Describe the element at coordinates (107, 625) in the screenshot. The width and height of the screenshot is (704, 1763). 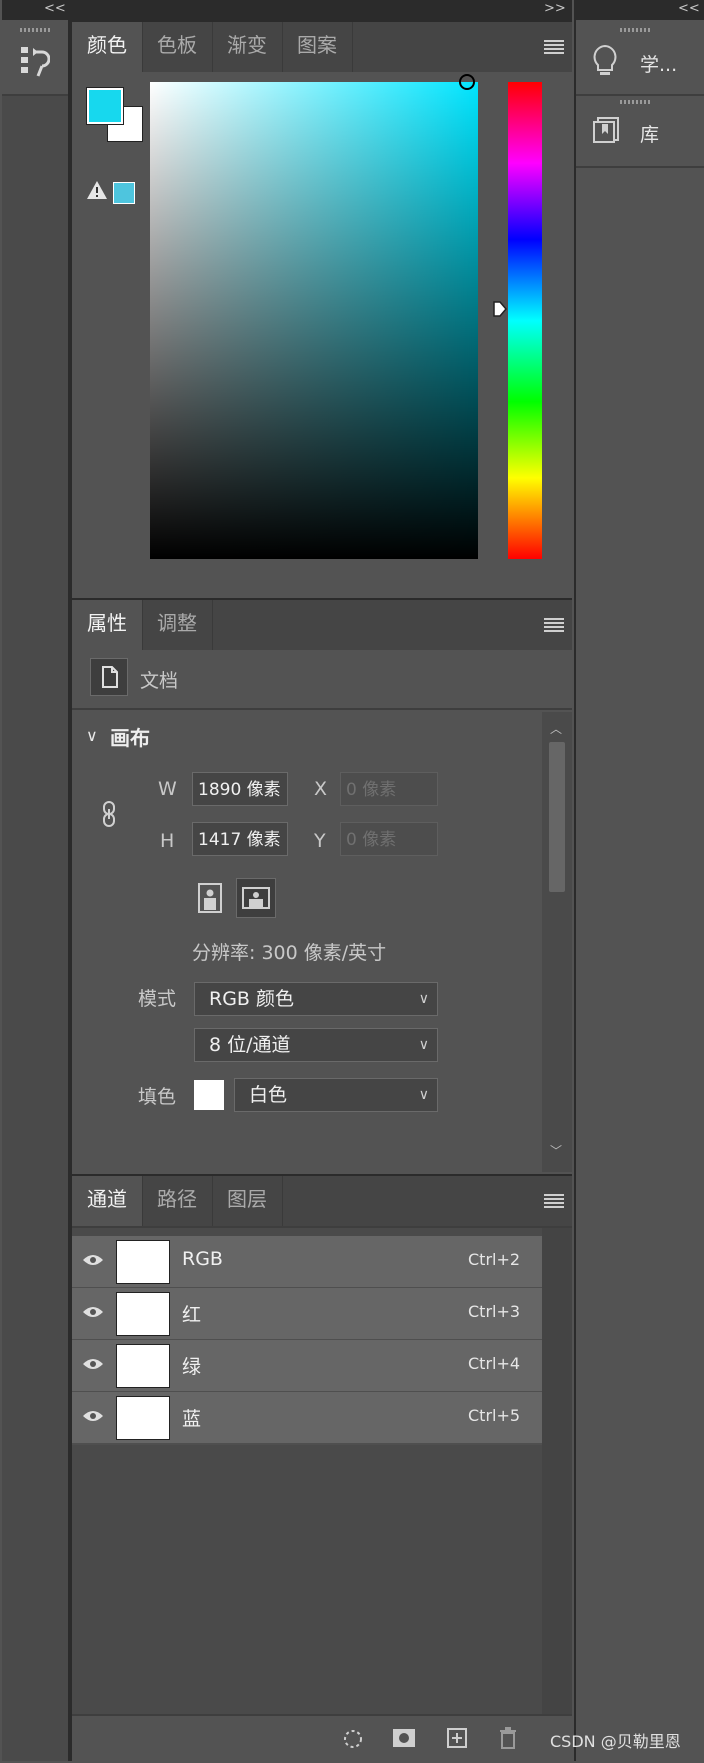
I see `tab-properties: 属性` at that location.